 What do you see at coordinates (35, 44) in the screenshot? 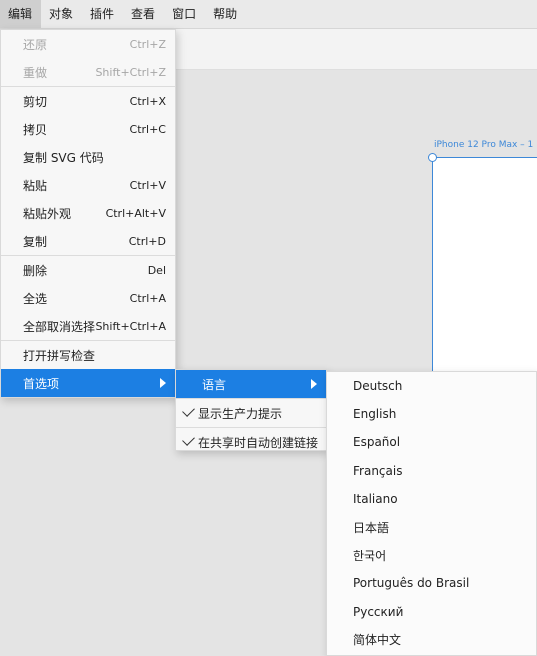
I see `menu-item-label: 还原` at bounding box center [35, 44].